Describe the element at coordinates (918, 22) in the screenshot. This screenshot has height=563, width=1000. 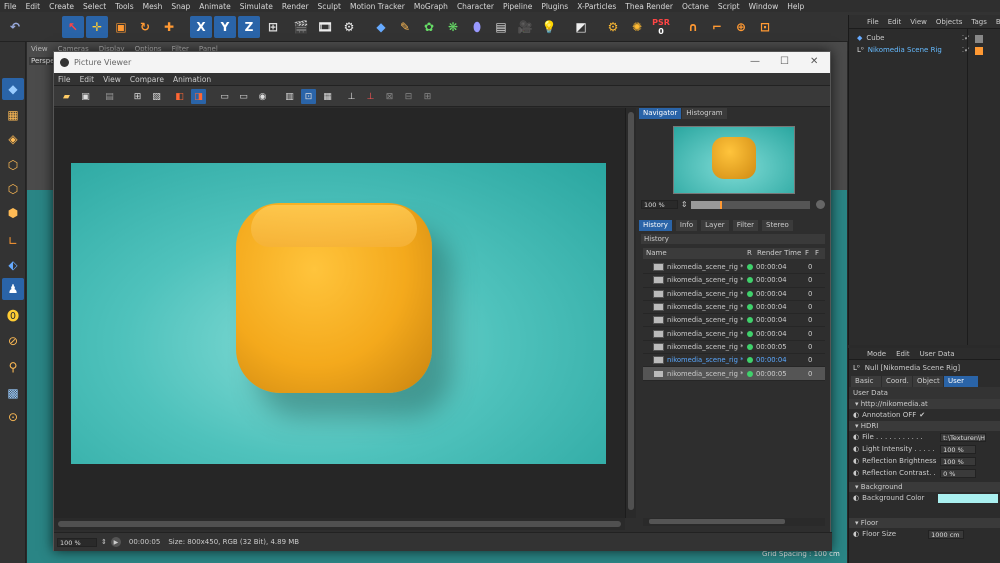
I see `om-menu-view: View` at that location.